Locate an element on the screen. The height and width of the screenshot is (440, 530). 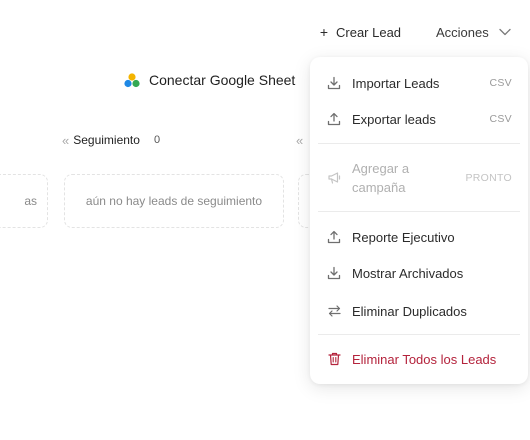
create-lead-label: Crear Lead is located at coordinates (369, 32).